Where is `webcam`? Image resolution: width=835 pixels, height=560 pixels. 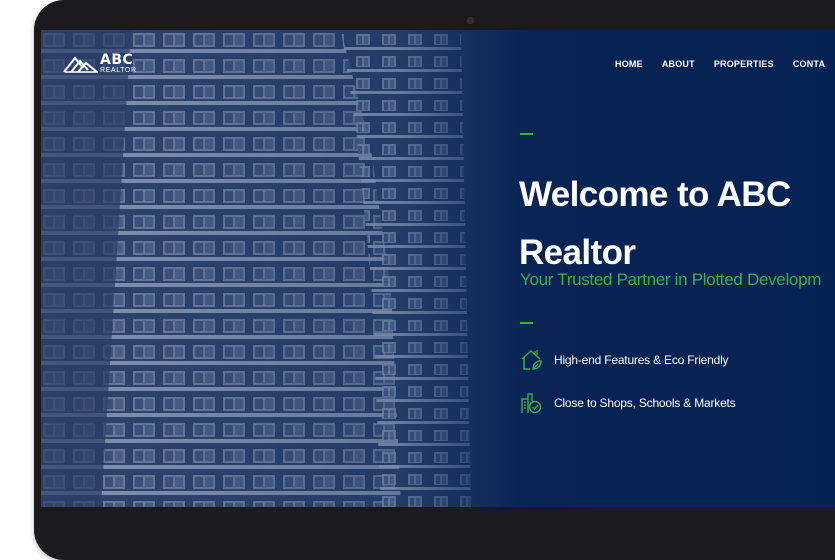 webcam is located at coordinates (470, 20).